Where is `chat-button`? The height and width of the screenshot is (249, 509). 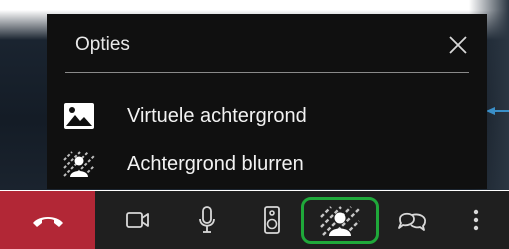
chat-button is located at coordinates (412, 220).